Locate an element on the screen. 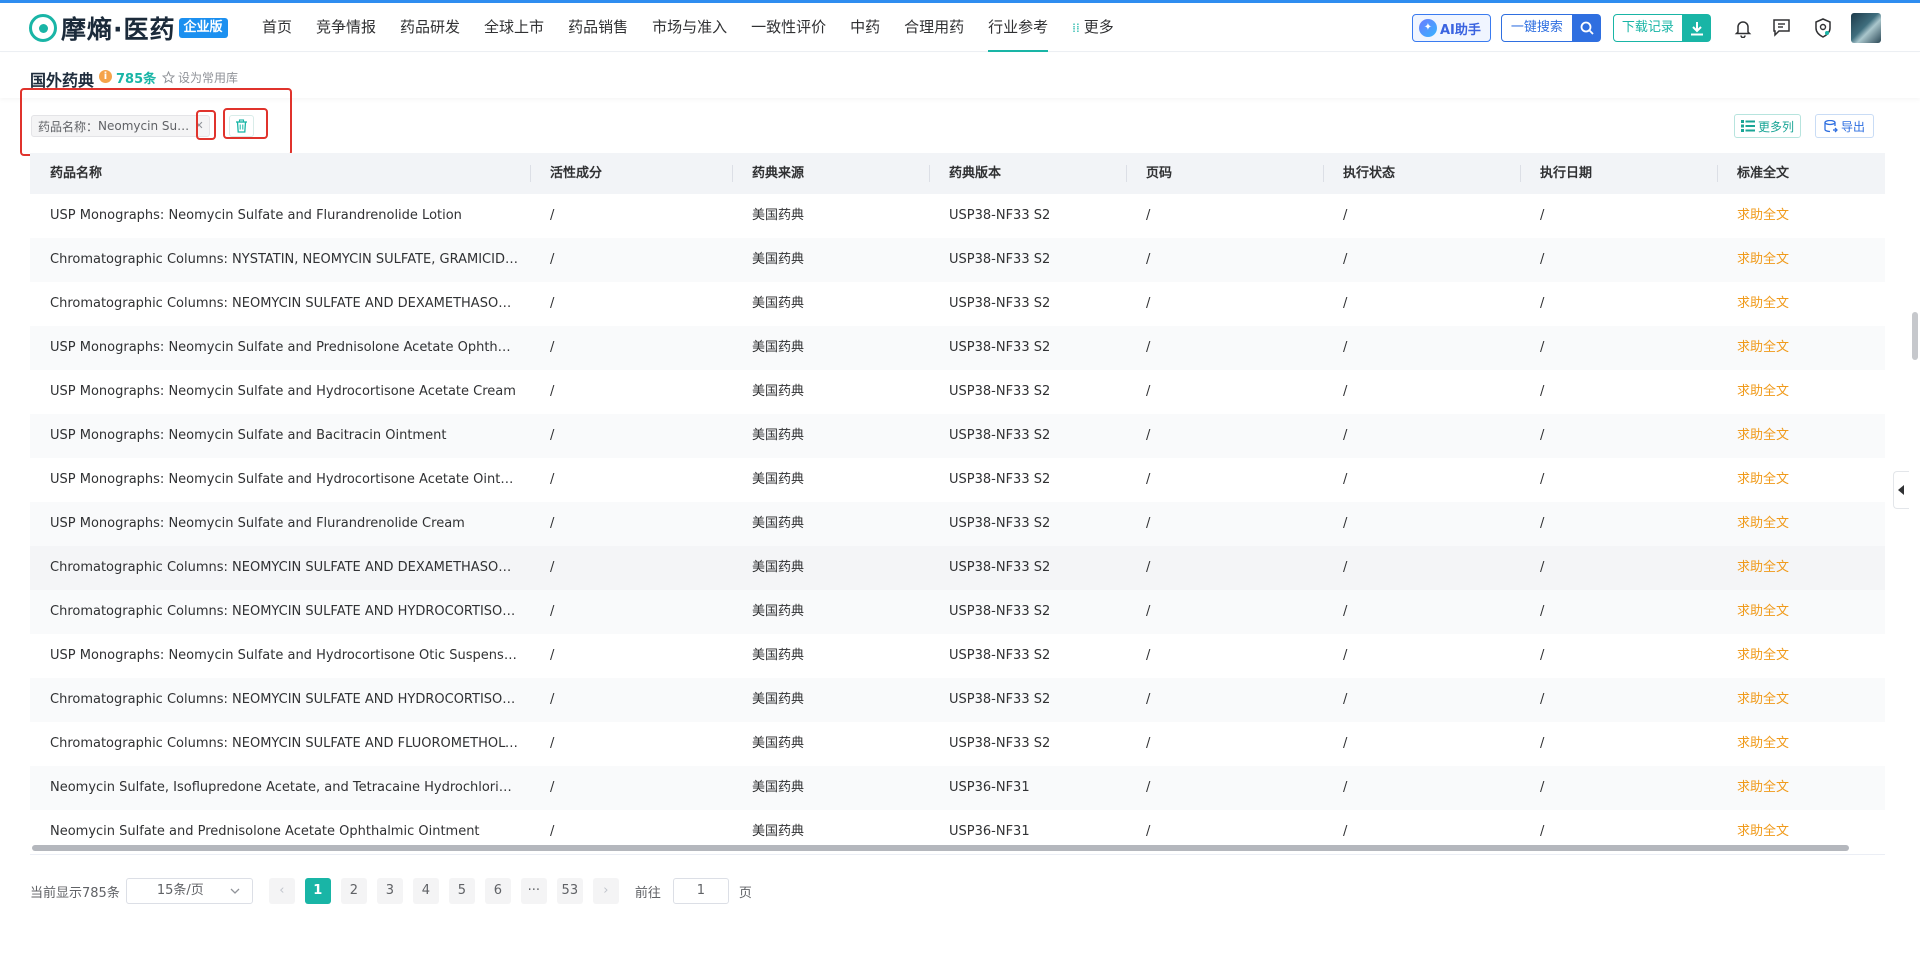  export-icon is located at coordinates (1831, 125).